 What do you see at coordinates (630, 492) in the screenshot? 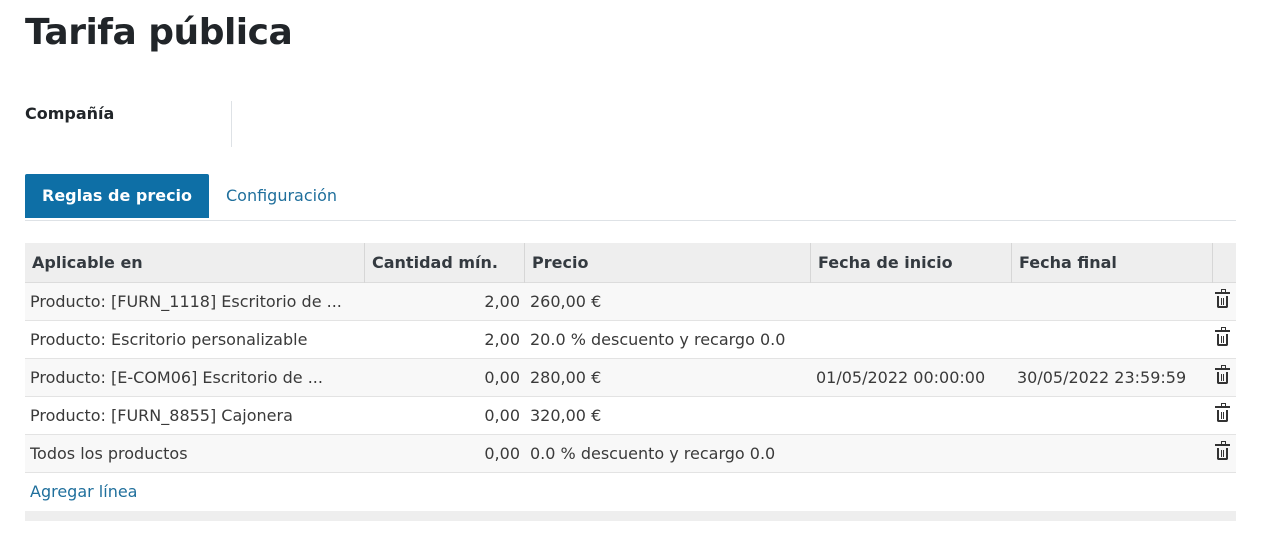
I see `add-line-row: Agregar línea` at bounding box center [630, 492].